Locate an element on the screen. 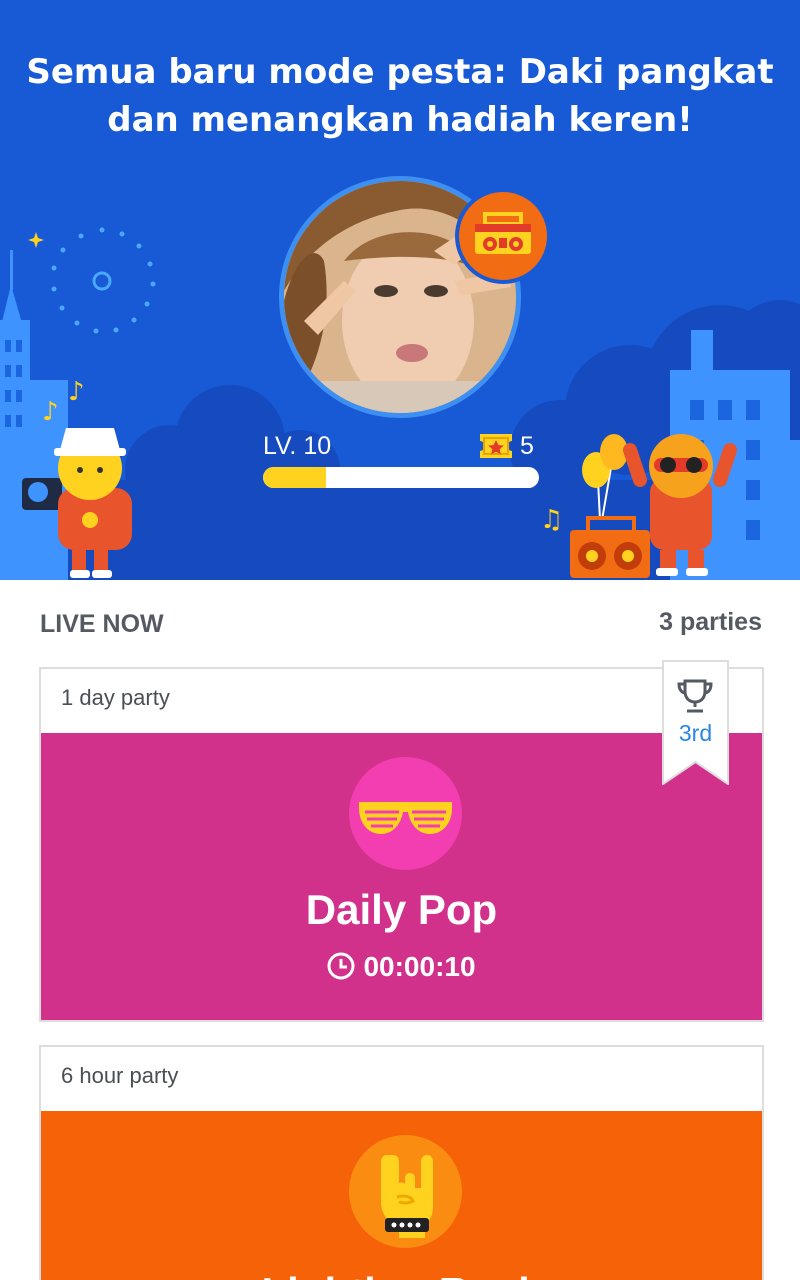 Image resolution: width=800 pixels, height=1280 pixels. parties-count: 3 parties is located at coordinates (710, 622).